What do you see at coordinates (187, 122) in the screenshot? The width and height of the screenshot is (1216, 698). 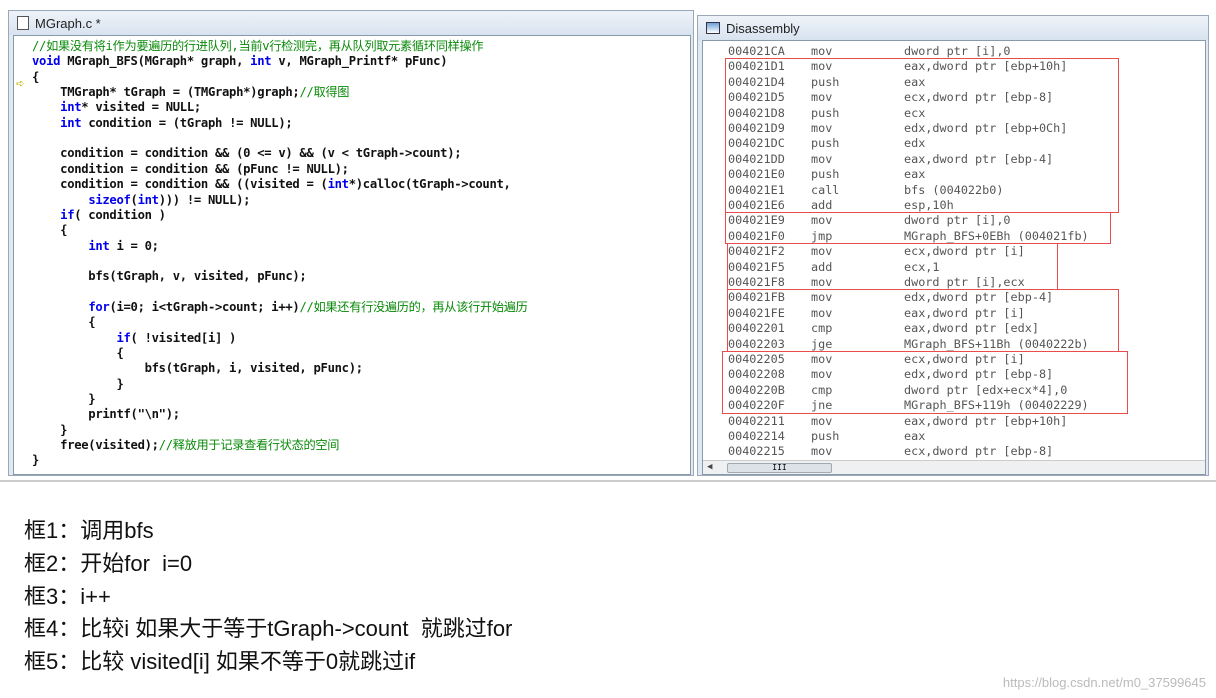 I see `code-text: condition = (tGraph != NULL);` at bounding box center [187, 122].